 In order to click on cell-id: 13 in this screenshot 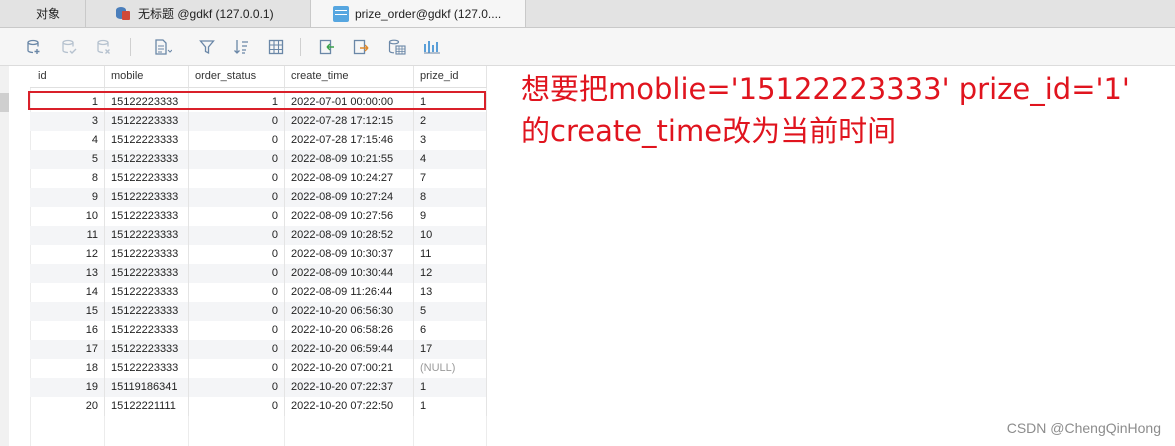, I will do `click(67, 273)`.